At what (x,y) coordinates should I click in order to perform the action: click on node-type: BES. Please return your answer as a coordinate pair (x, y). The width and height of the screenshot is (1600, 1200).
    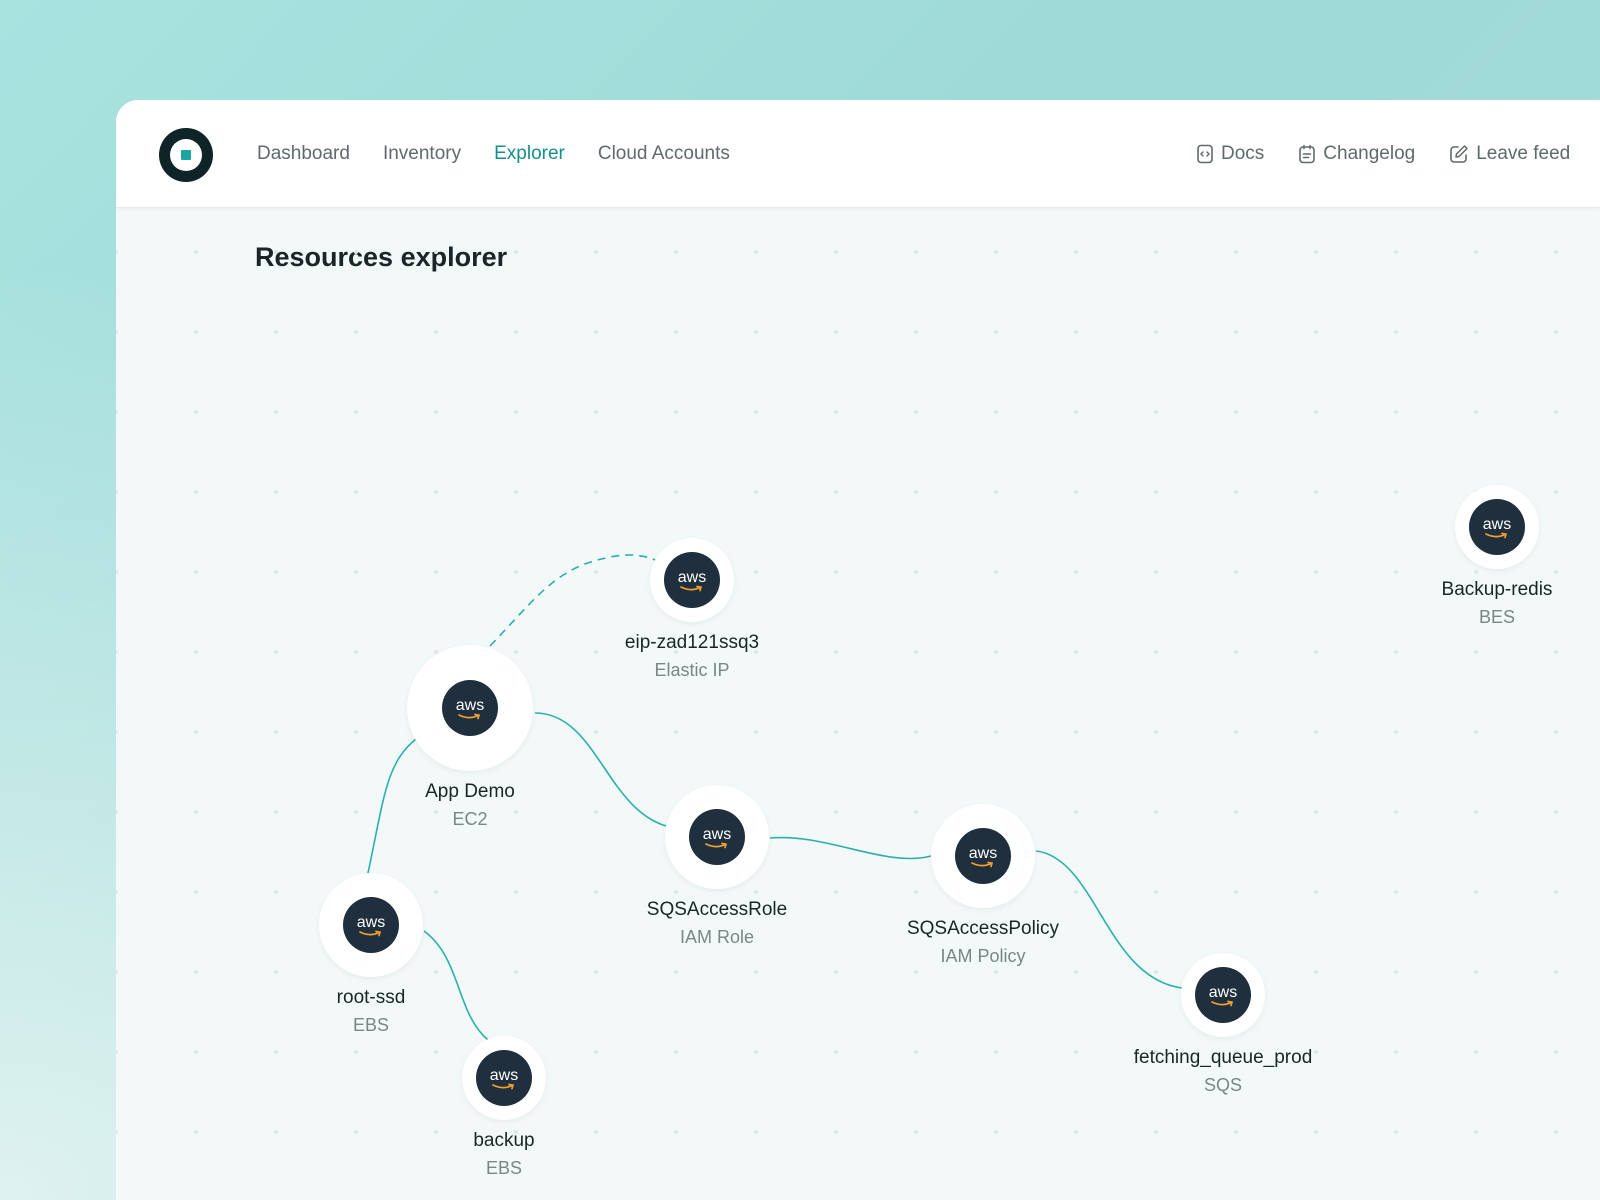
    Looking at the image, I should click on (1497, 617).